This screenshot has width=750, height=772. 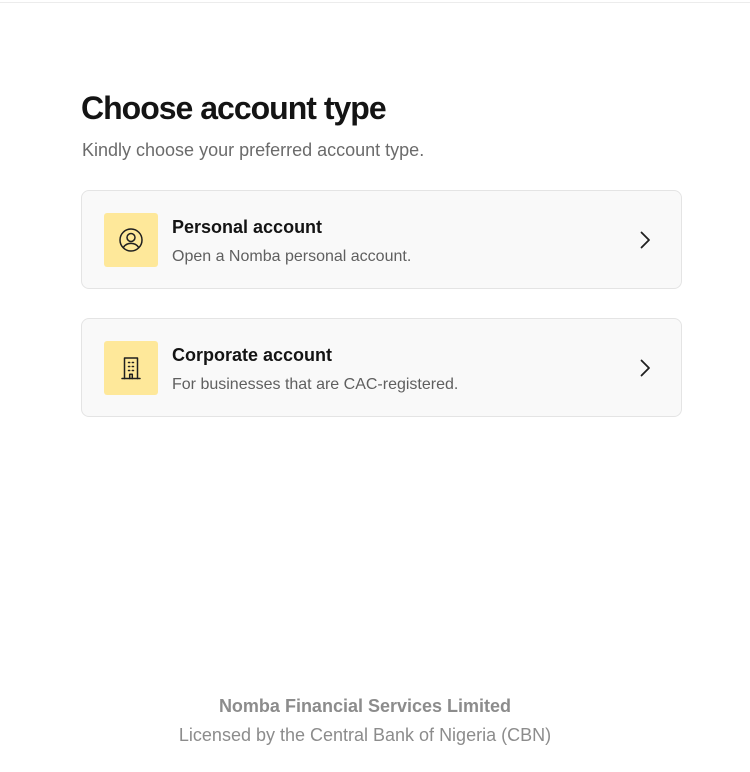 What do you see at coordinates (375, 2) in the screenshot?
I see `top-divider` at bounding box center [375, 2].